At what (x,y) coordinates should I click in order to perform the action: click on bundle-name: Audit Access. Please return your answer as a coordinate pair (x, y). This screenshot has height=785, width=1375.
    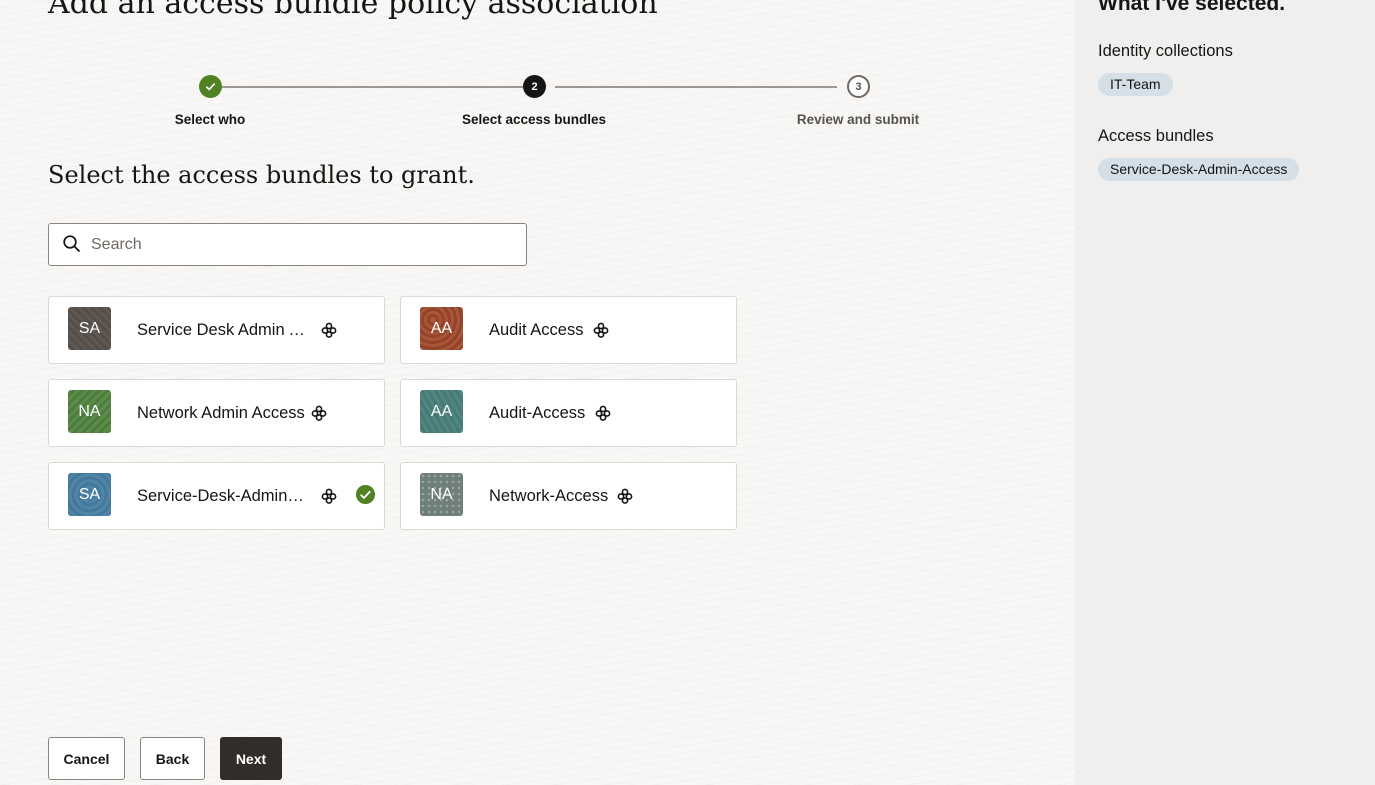
    Looking at the image, I should click on (536, 330).